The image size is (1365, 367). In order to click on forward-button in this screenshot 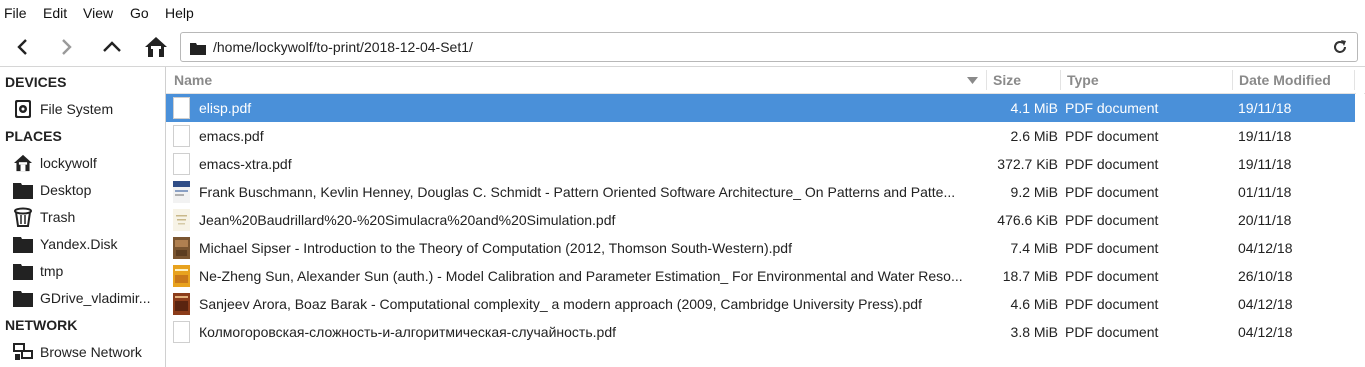, I will do `click(66, 47)`.